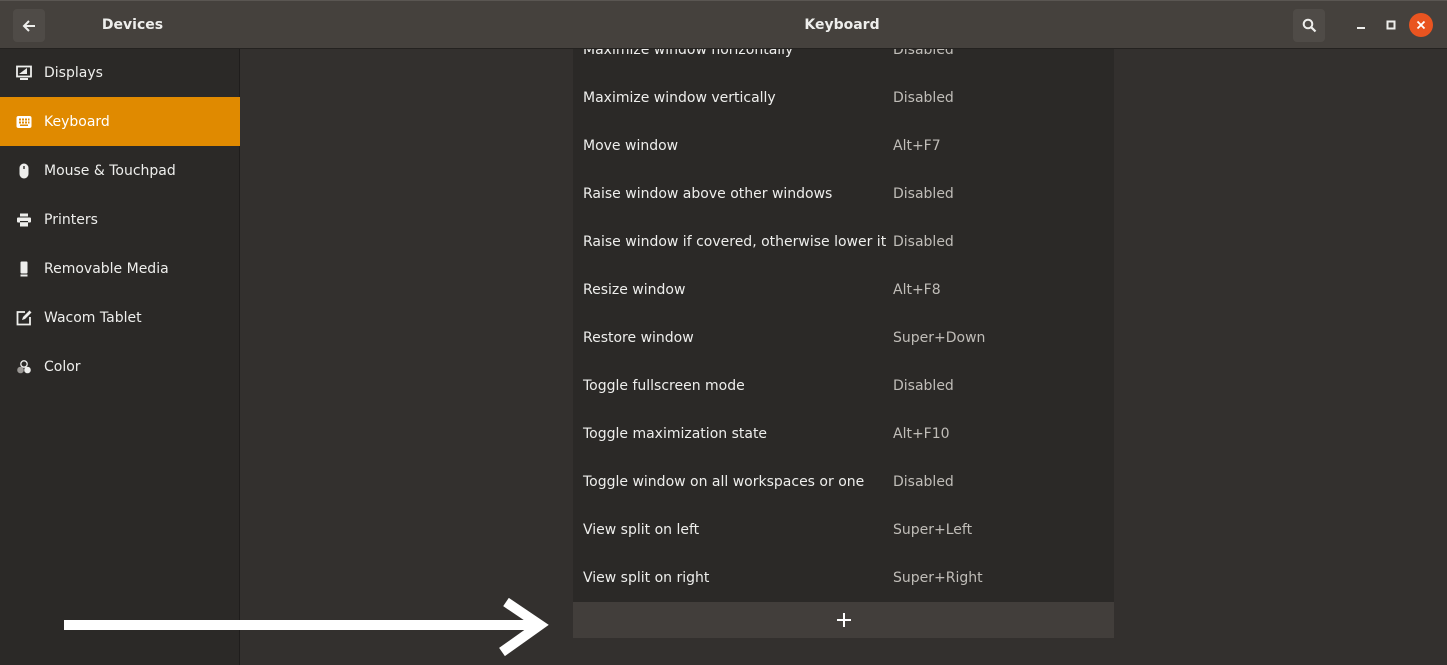 Image resolution: width=1447 pixels, height=665 pixels. Describe the element at coordinates (843, 578) in the screenshot. I see `shortcut-row: View split on right Super+Right` at that location.